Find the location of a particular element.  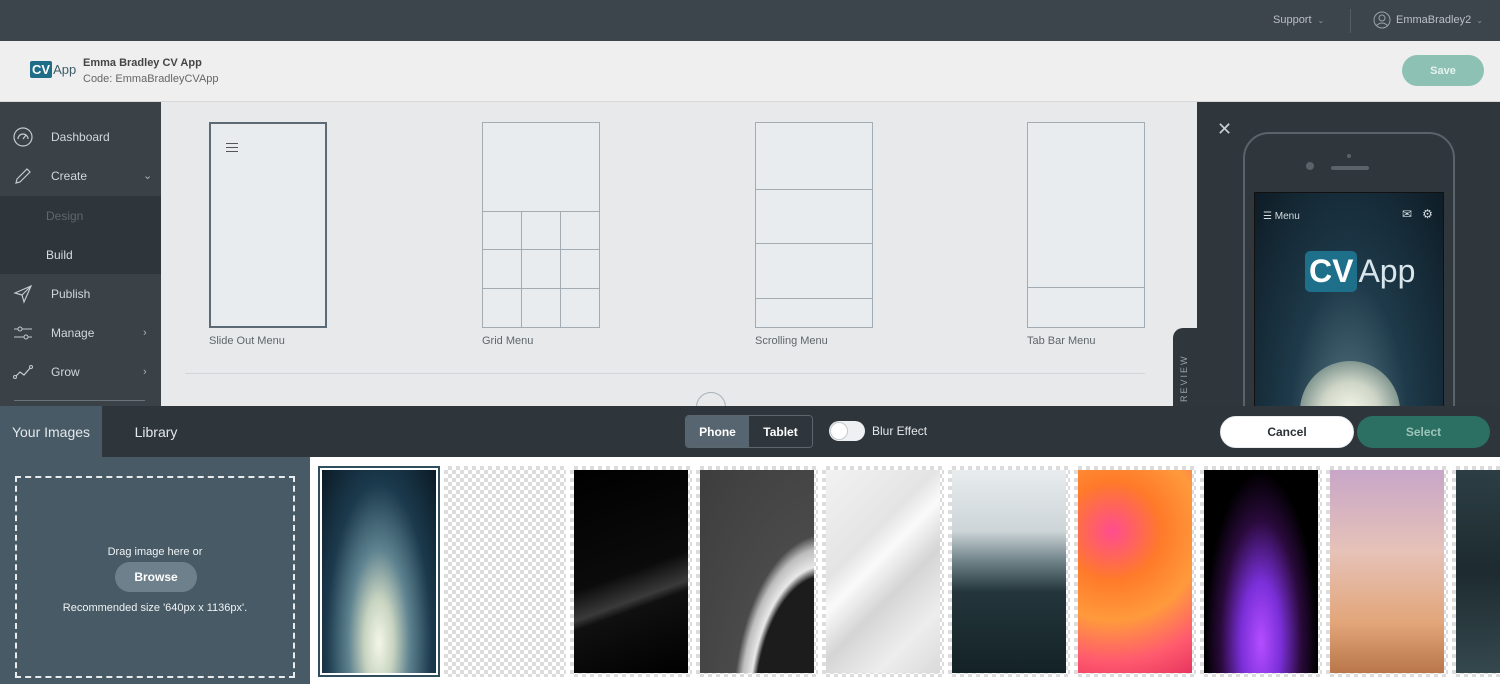

gear-icon: ⚙ is located at coordinates (1427, 214).